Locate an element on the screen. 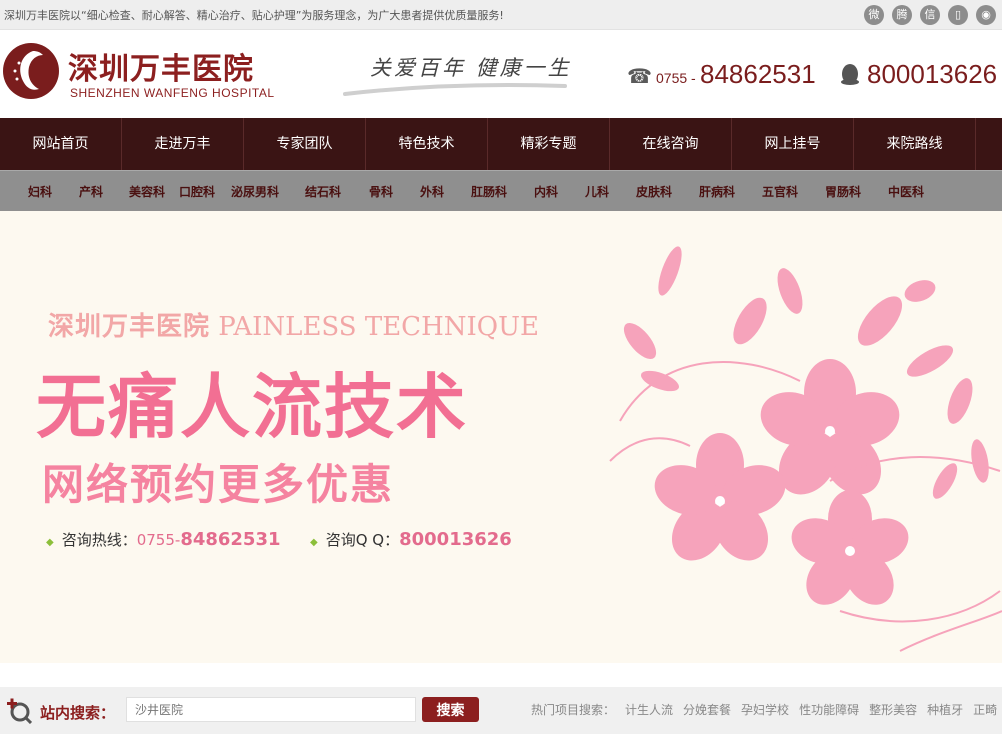 Image resolution: width=1002 pixels, height=734 pixels. nav-item-technology: 特色技术 is located at coordinates (427, 144).